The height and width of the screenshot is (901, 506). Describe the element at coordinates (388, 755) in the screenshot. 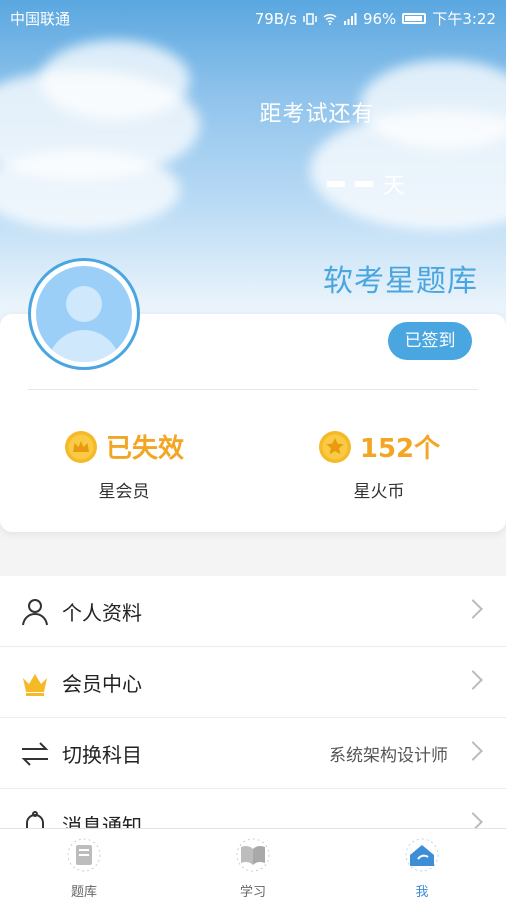

I see `current-subject: 系统架构设计师` at that location.